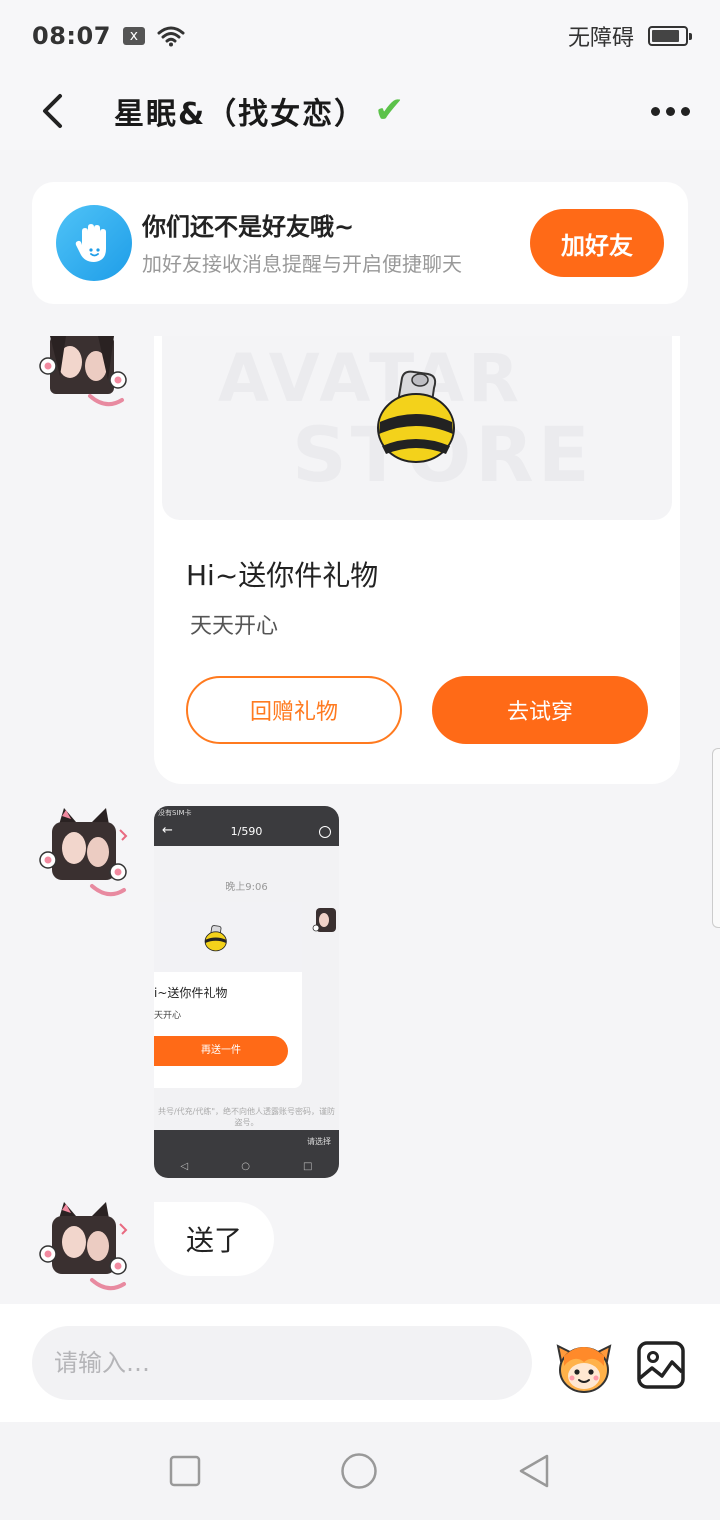 The height and width of the screenshot is (1520, 720). I want to click on screenshot-warning-note: 共号/代充/代练"，绝不向他人透露账号密码，谨防盗号。, so click(246, 1117).